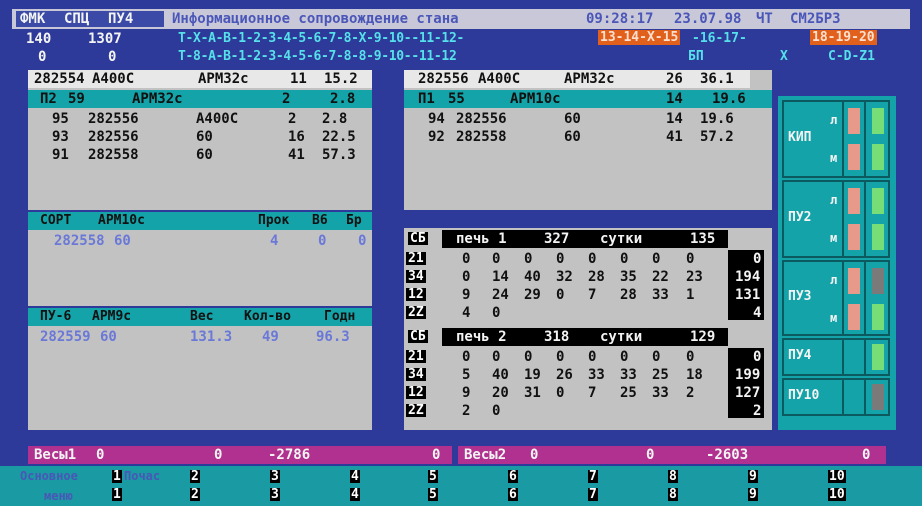 This screenshot has width=922, height=506. What do you see at coordinates (322, 241) in the screenshot?
I see `sort-row-v6: 0` at bounding box center [322, 241].